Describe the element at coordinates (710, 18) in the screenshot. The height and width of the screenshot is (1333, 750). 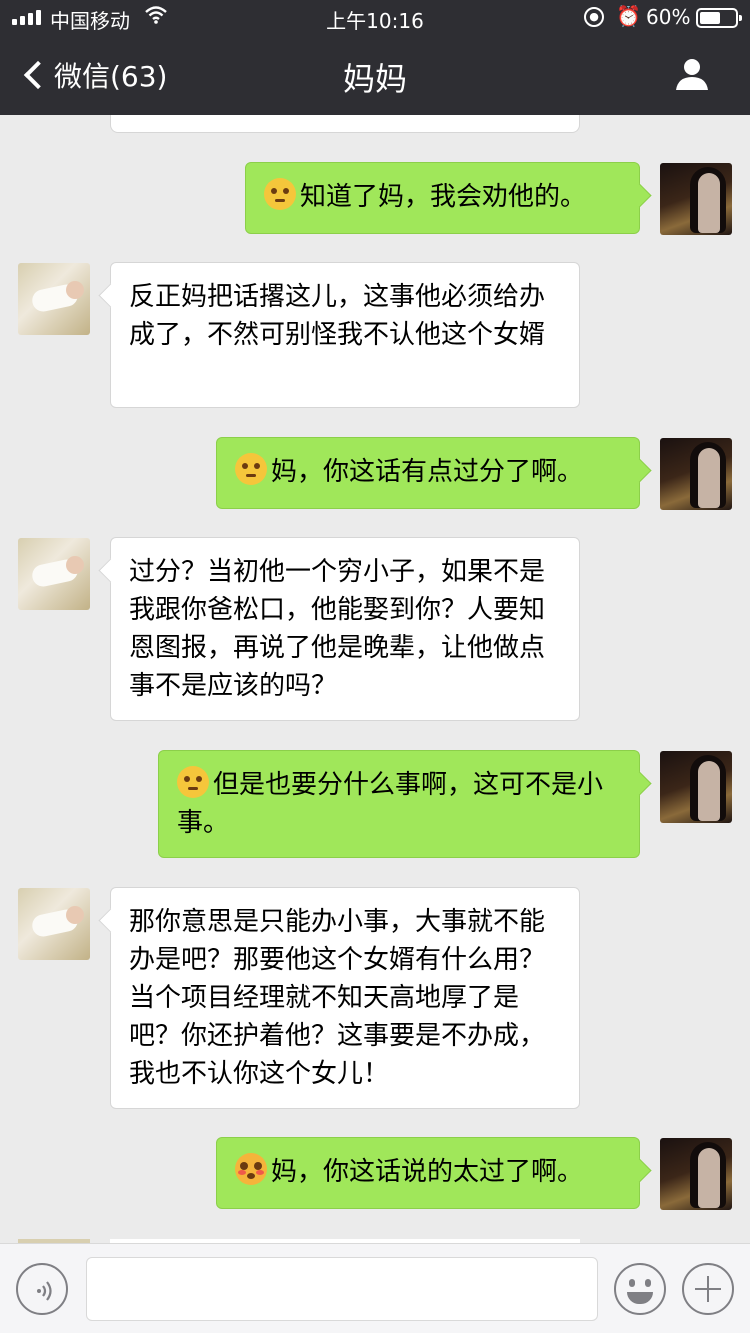
I see `battery-fill` at that location.